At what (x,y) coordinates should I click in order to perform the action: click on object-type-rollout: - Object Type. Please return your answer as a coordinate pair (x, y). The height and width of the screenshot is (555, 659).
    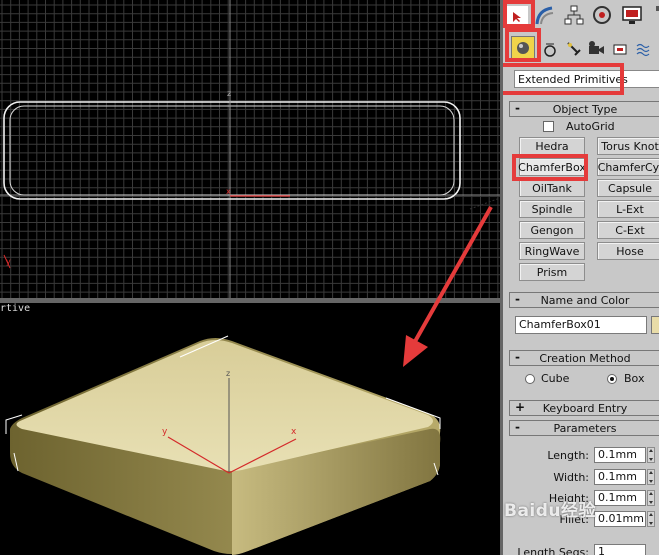
    Looking at the image, I should click on (584, 109).